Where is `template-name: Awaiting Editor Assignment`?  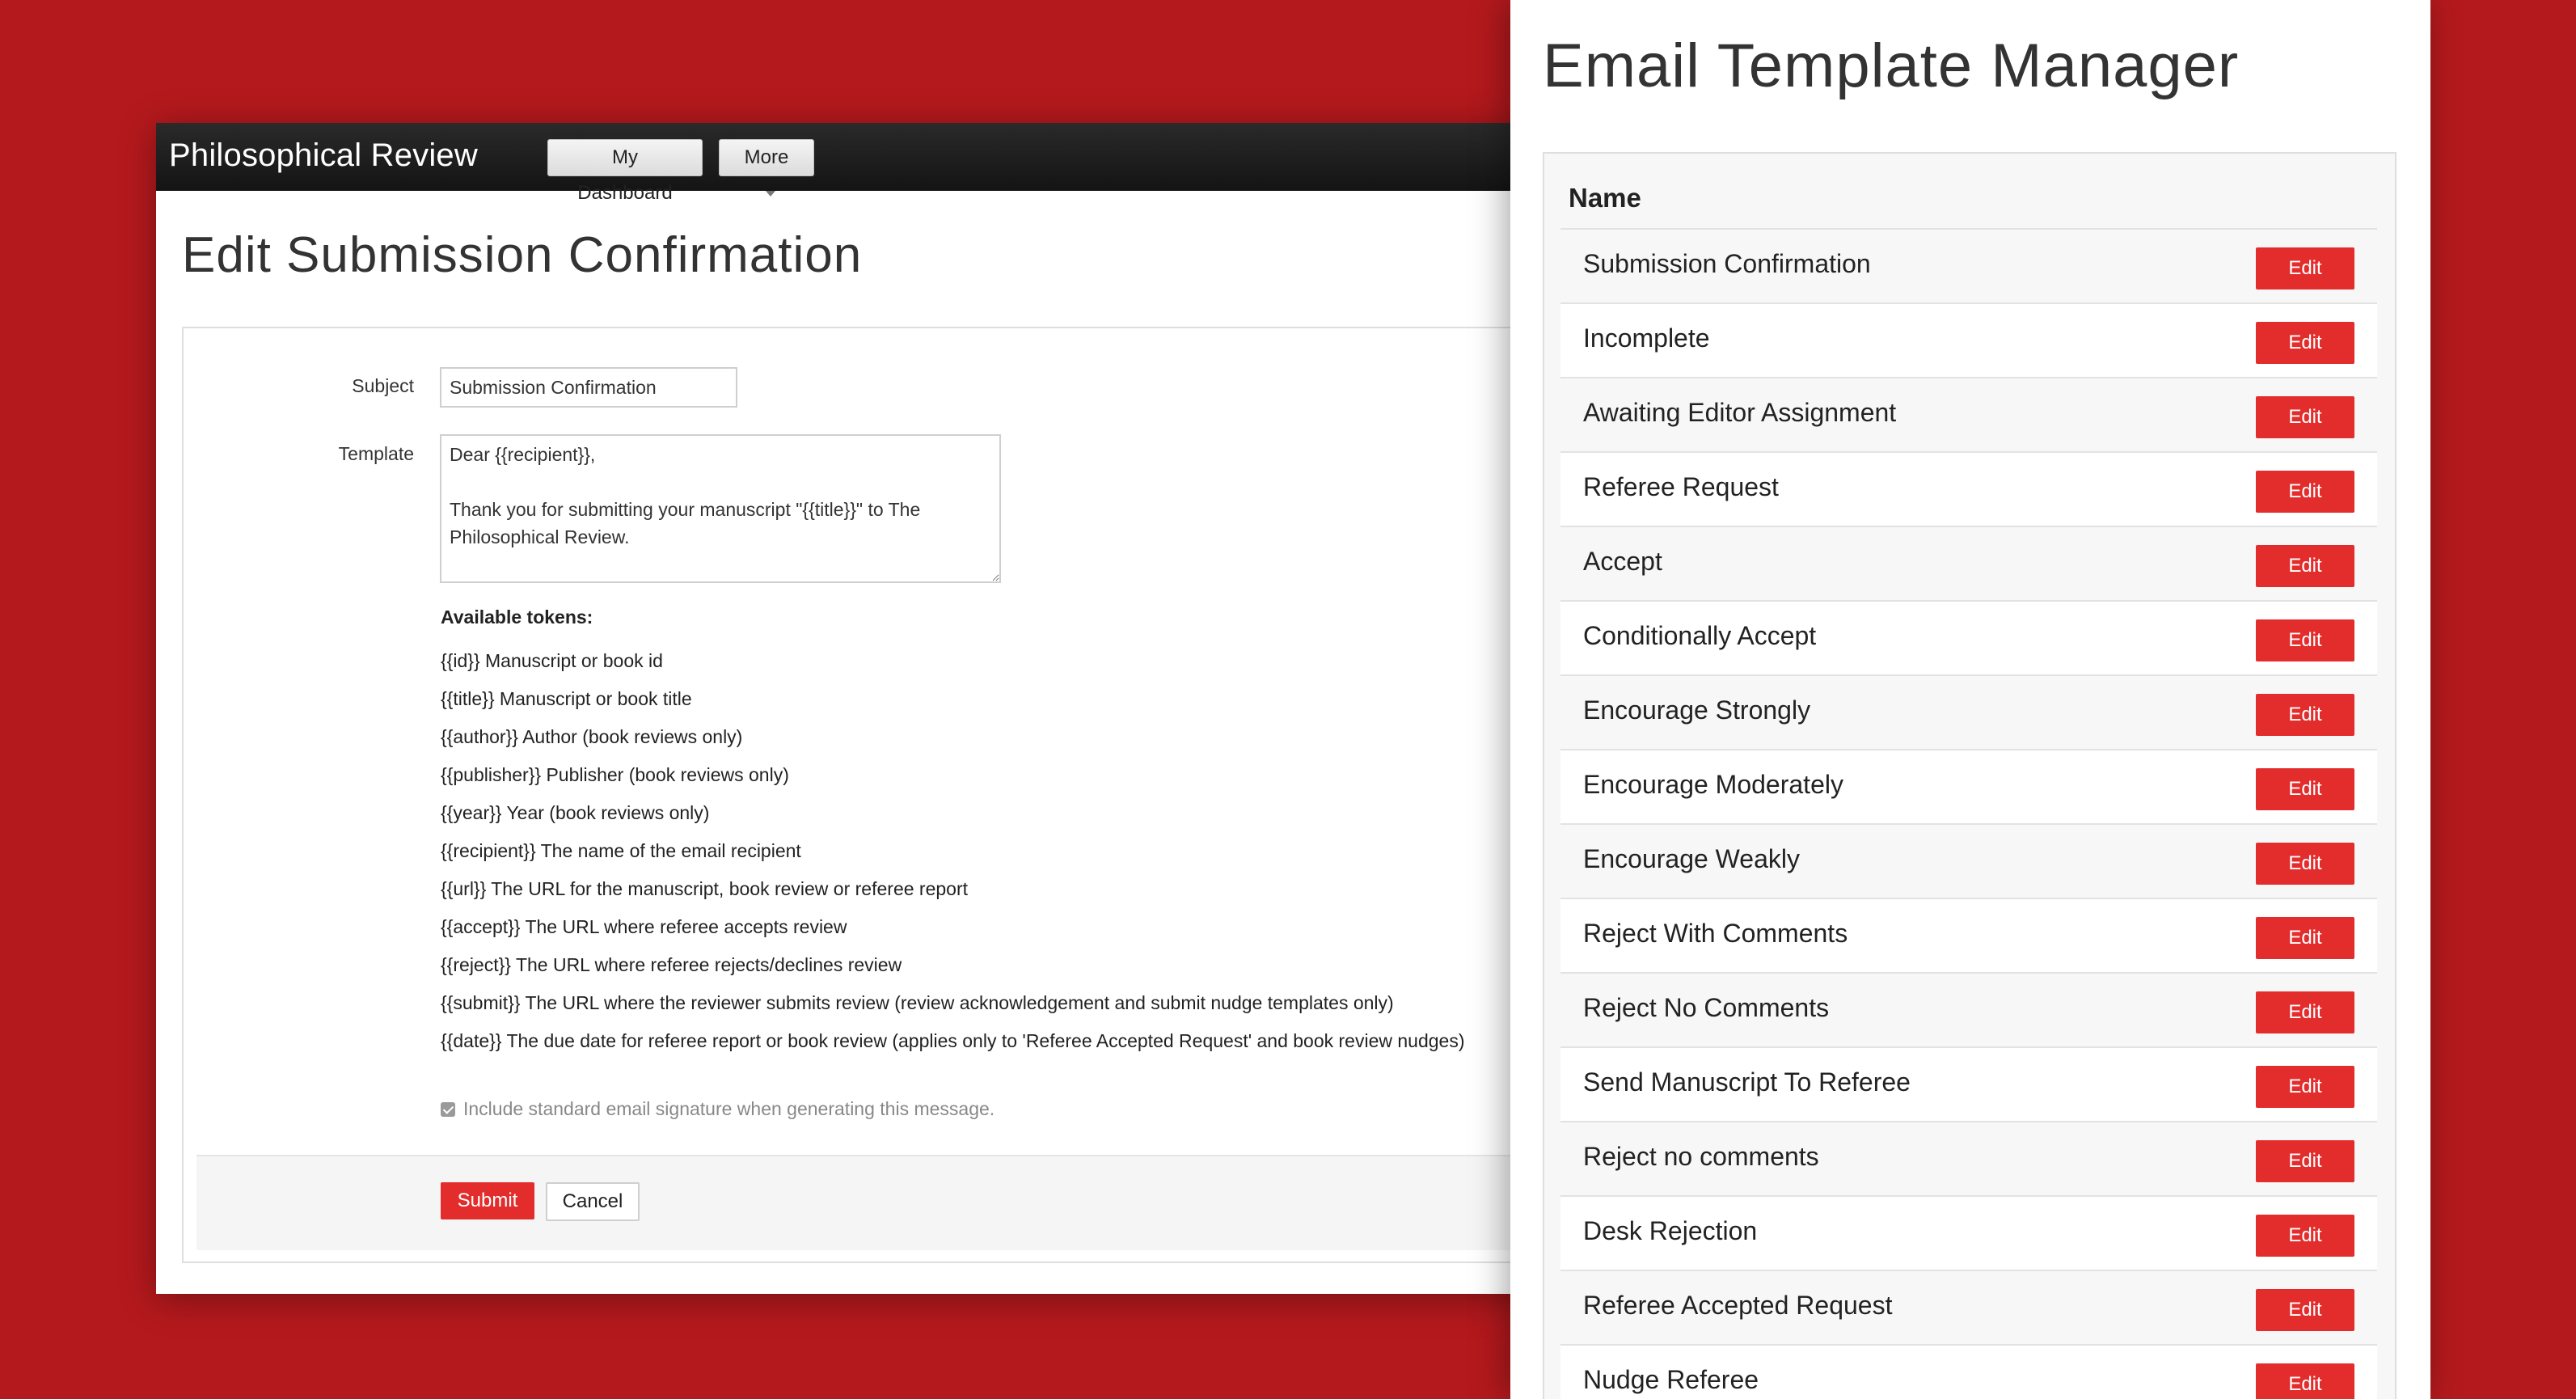
template-name: Awaiting Editor Assignment is located at coordinates (1740, 413).